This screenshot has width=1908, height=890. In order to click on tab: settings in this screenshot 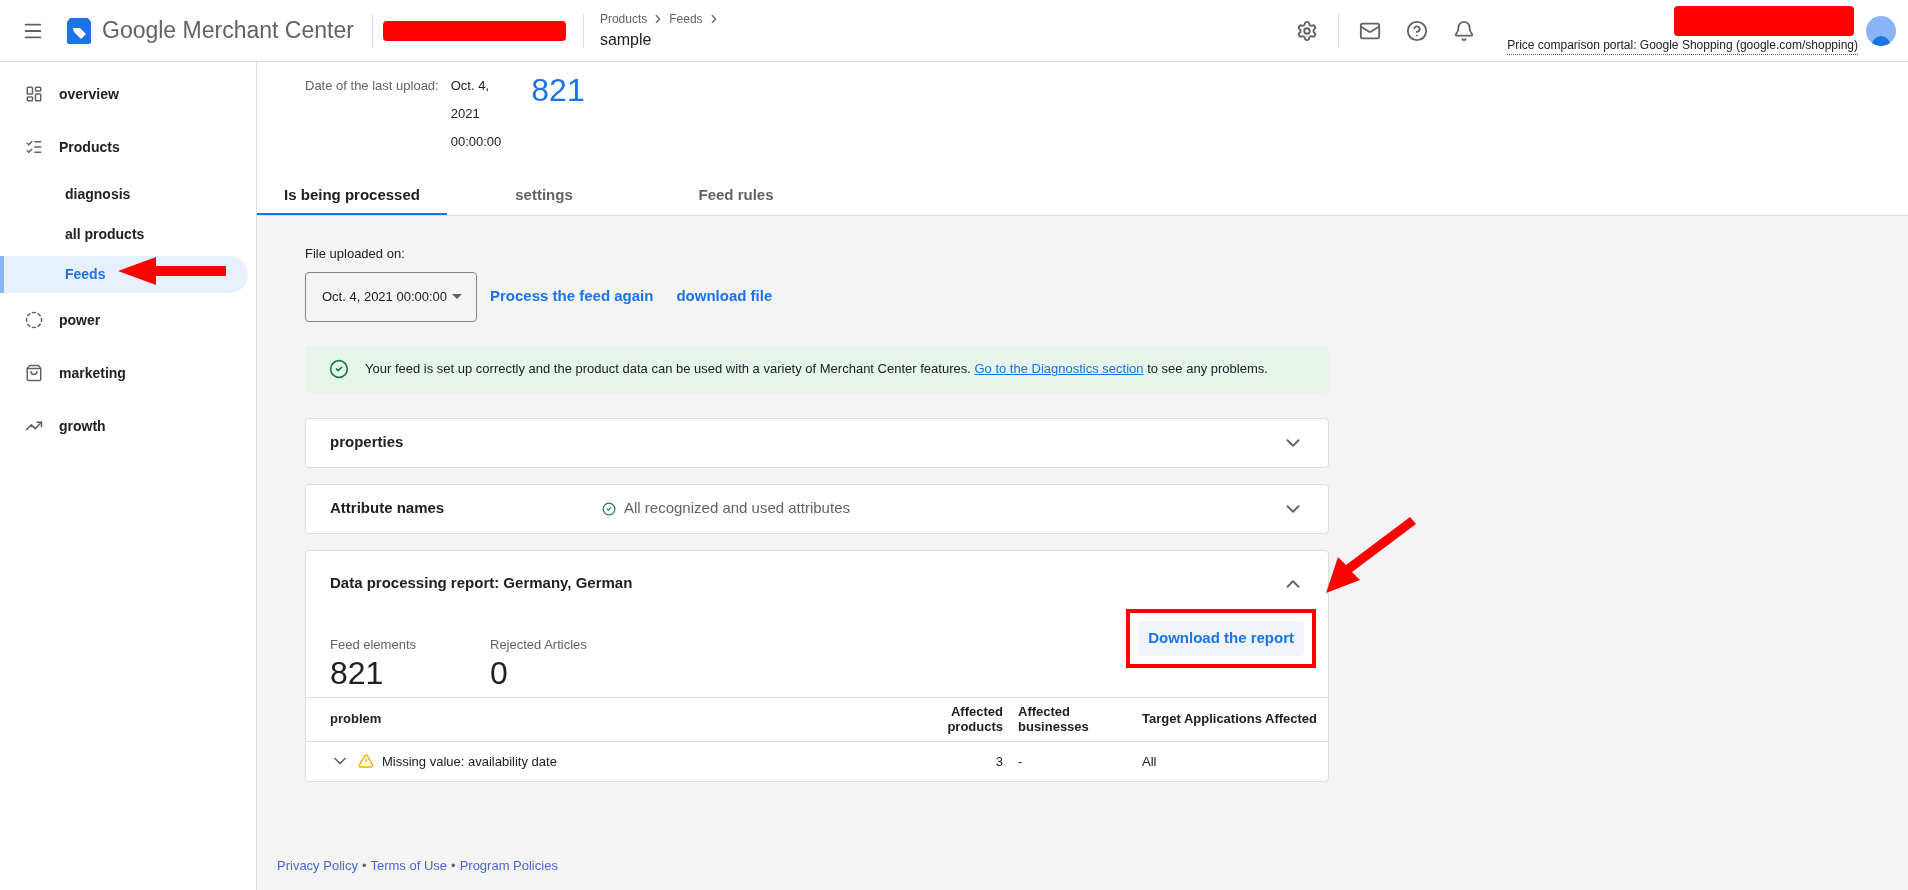, I will do `click(544, 197)`.